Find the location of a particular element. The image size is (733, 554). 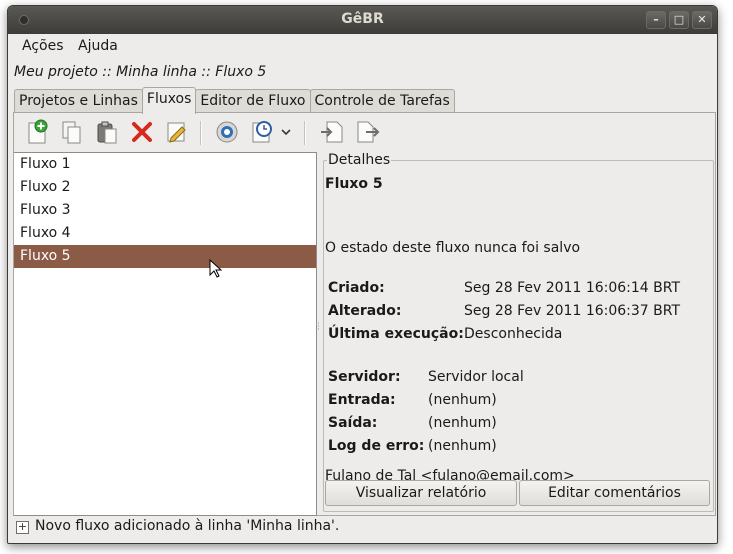

import-icon is located at coordinates (332, 132).